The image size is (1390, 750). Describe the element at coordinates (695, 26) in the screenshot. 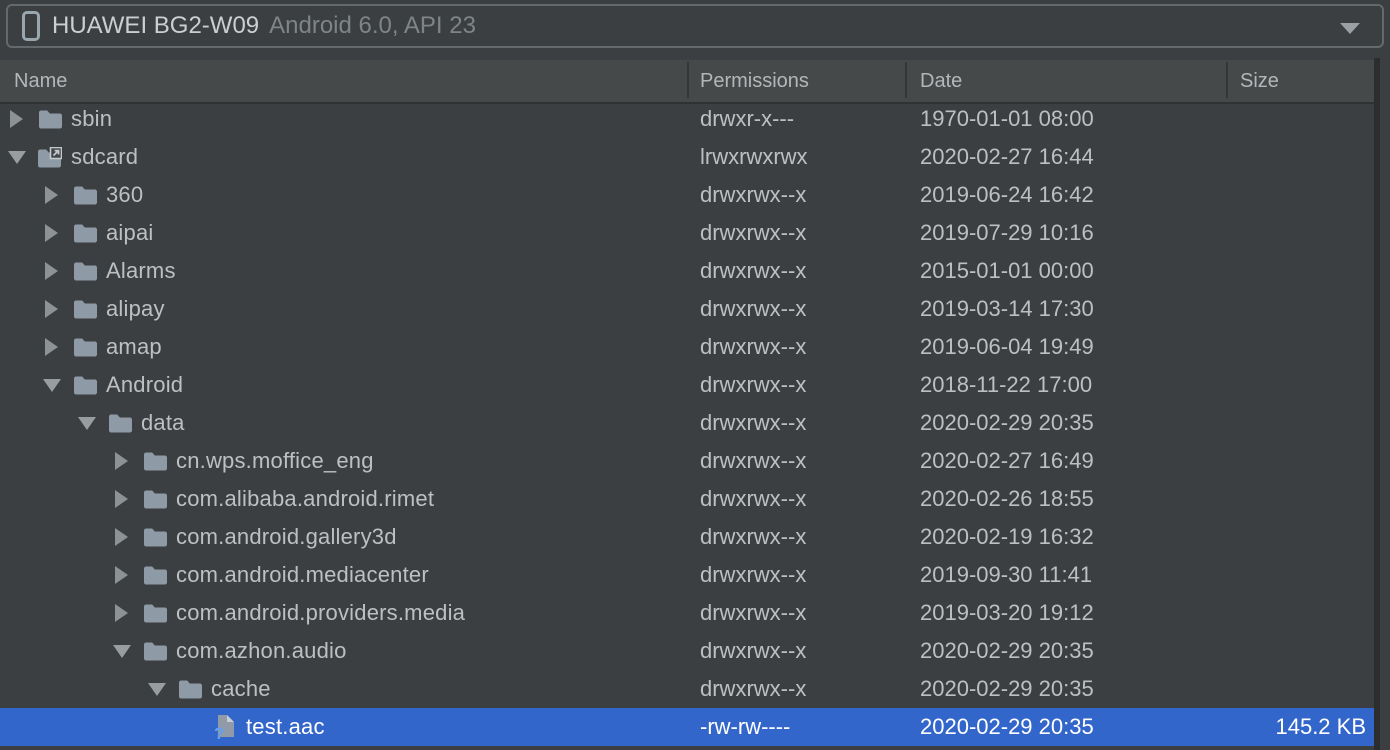

I see `device-selector: HUAWEI BG2-W09 Android 6.0, API 23` at that location.